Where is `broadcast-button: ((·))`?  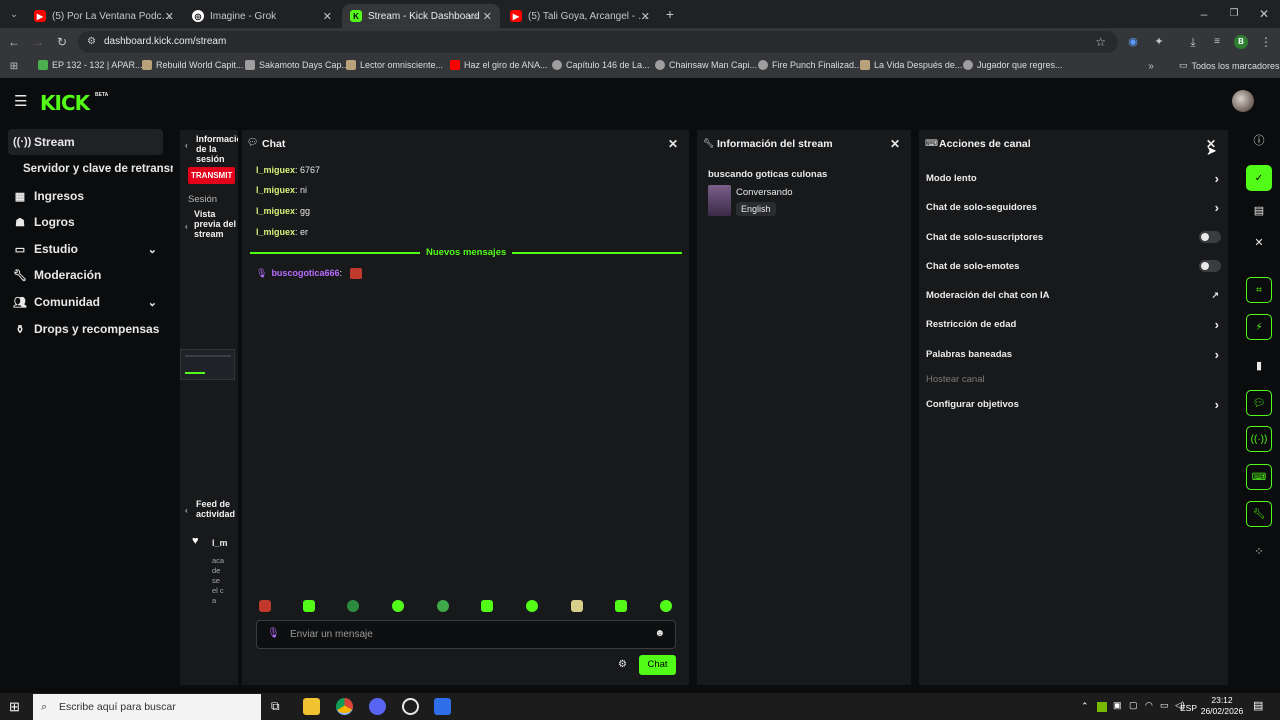
broadcast-button: ((·)) is located at coordinates (1259, 439).